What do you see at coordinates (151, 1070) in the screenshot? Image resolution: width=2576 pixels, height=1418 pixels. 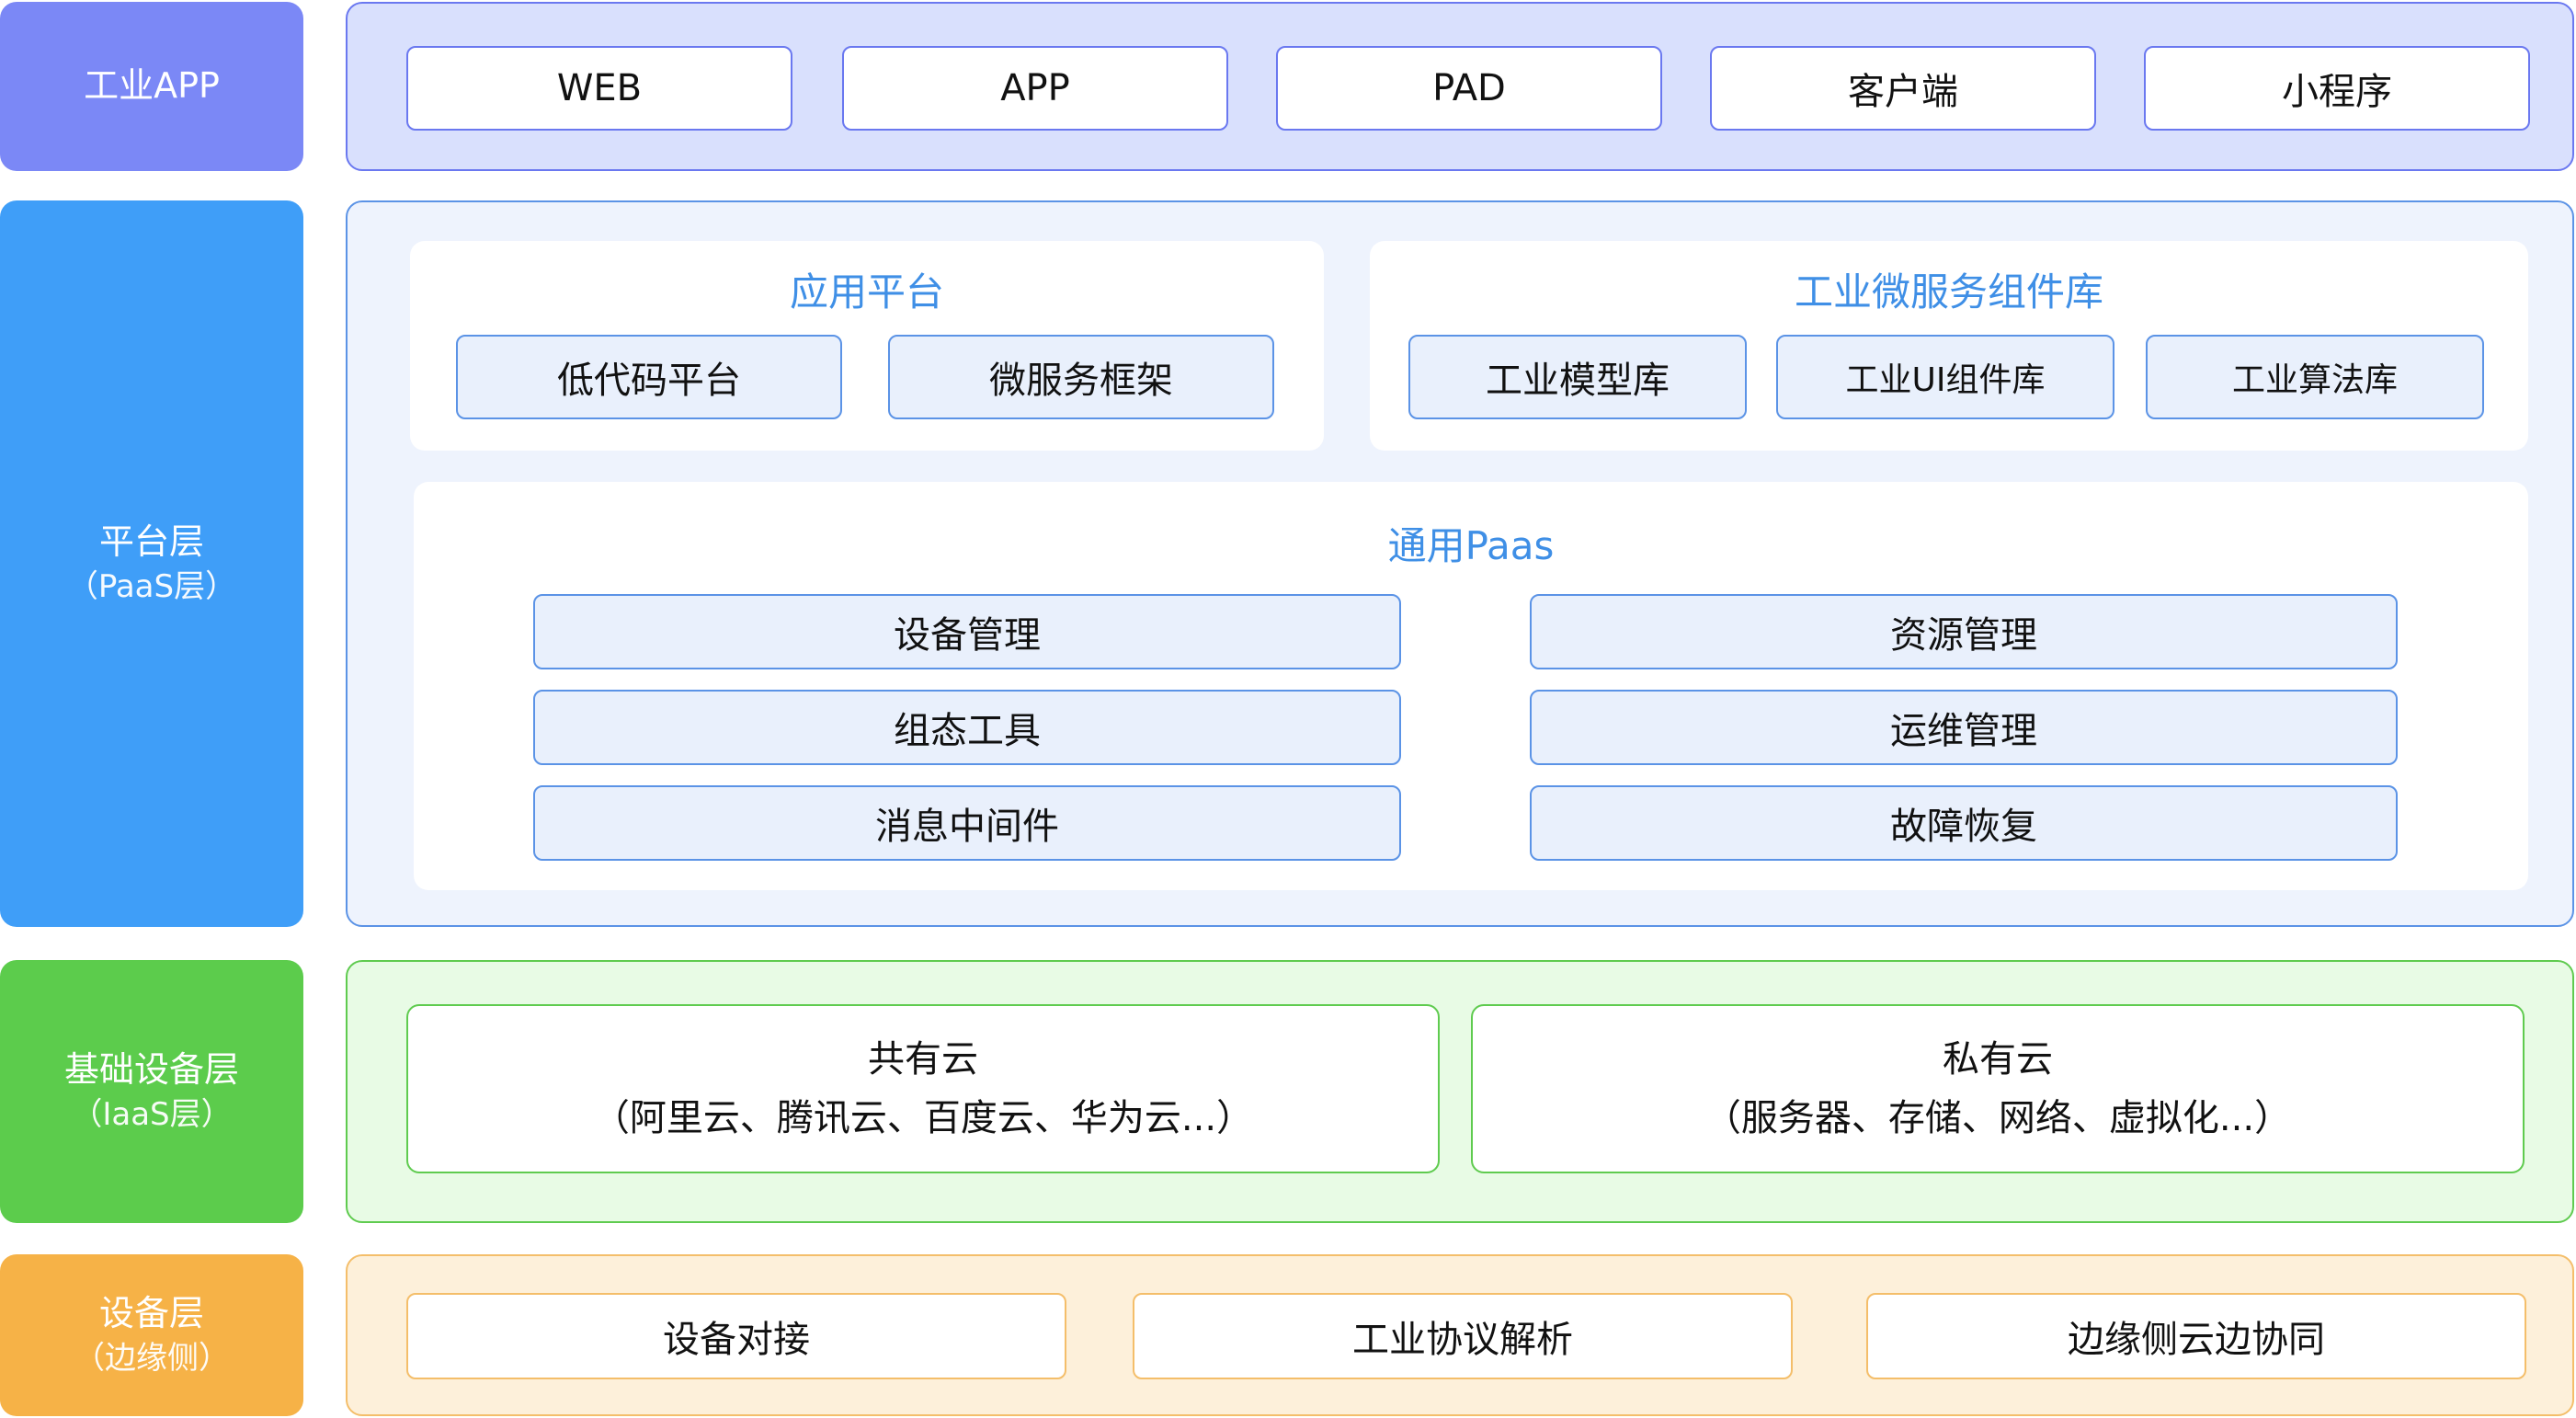 I see `iaas-layer-title: 基础设备层` at bounding box center [151, 1070].